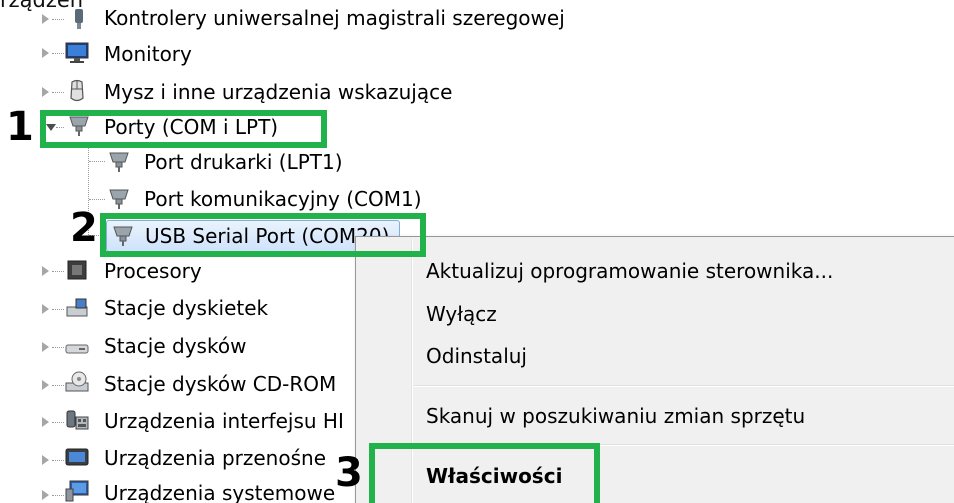 This screenshot has height=503, width=954. Describe the element at coordinates (77, 420) in the screenshot. I see `hid-icon` at that location.